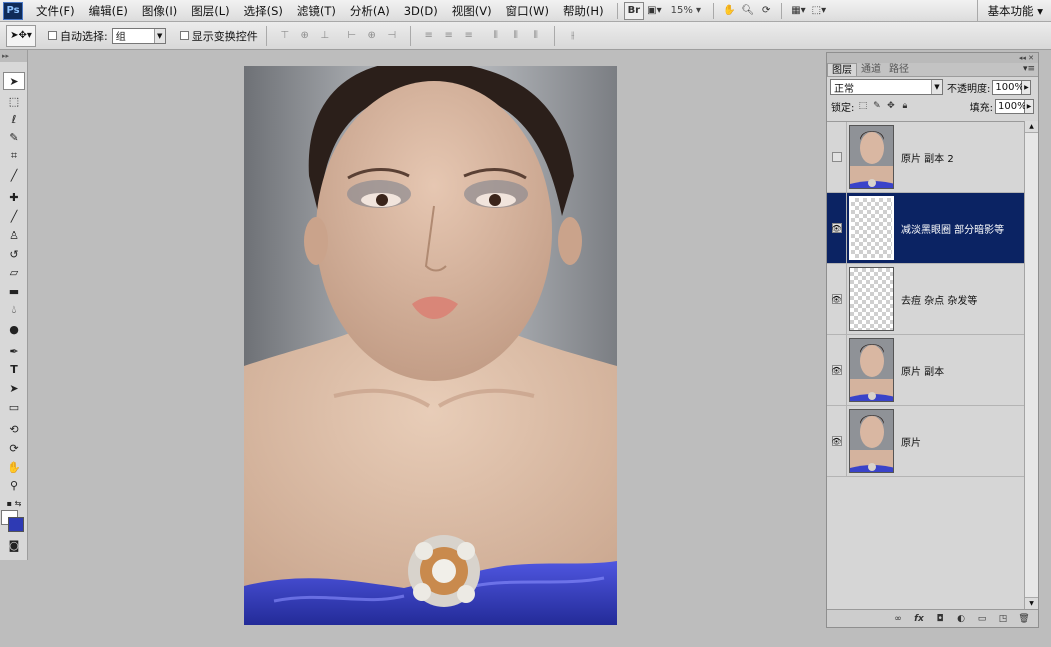 This screenshot has height=647, width=1051. What do you see at coordinates (210, 11) in the screenshot?
I see `menu-layer: 图层(L)` at bounding box center [210, 11].